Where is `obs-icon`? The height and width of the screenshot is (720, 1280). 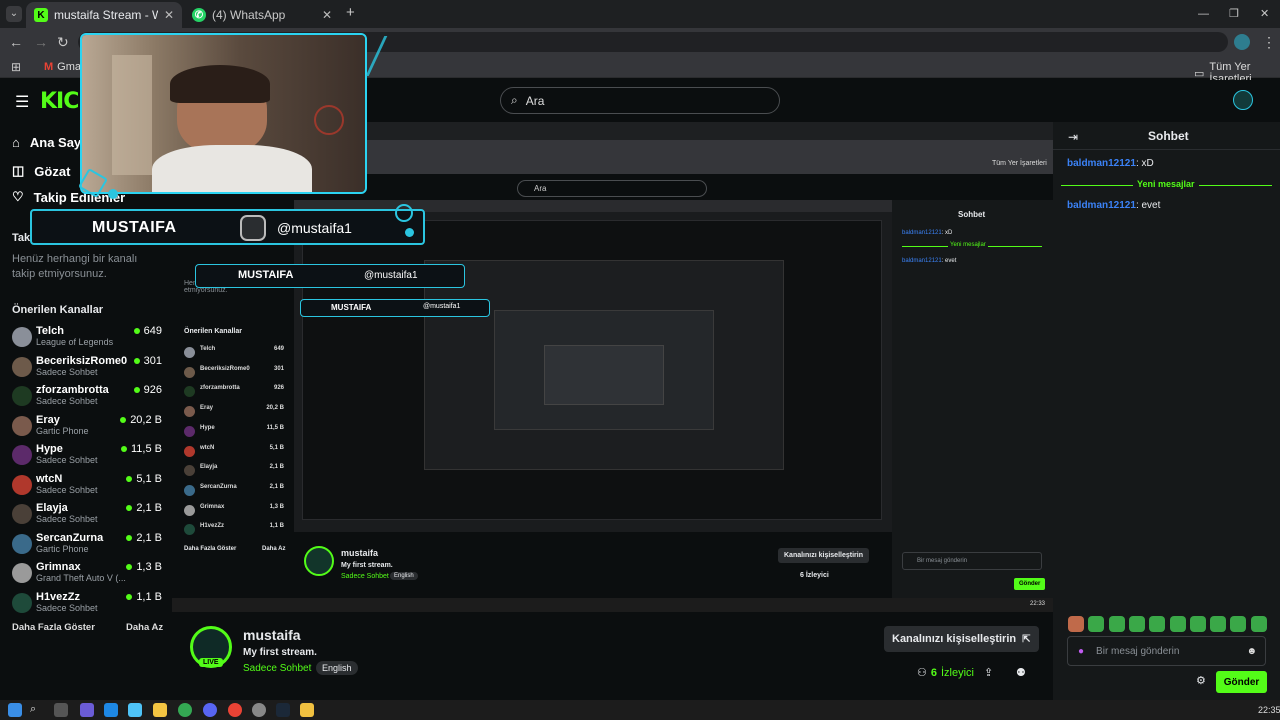 obs-icon is located at coordinates (259, 710).